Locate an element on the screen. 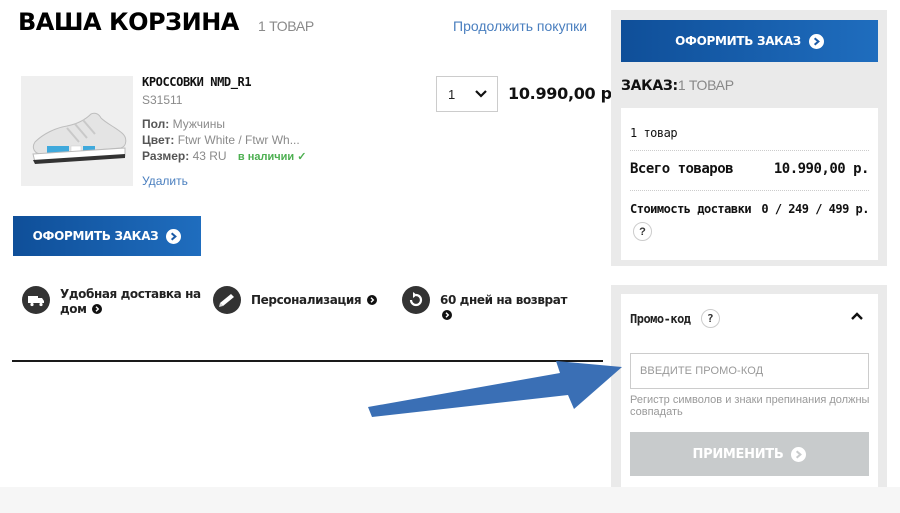 This screenshot has height=513, width=900. apply-promo-button: ПРИМЕНИТЬ is located at coordinates (749, 454).